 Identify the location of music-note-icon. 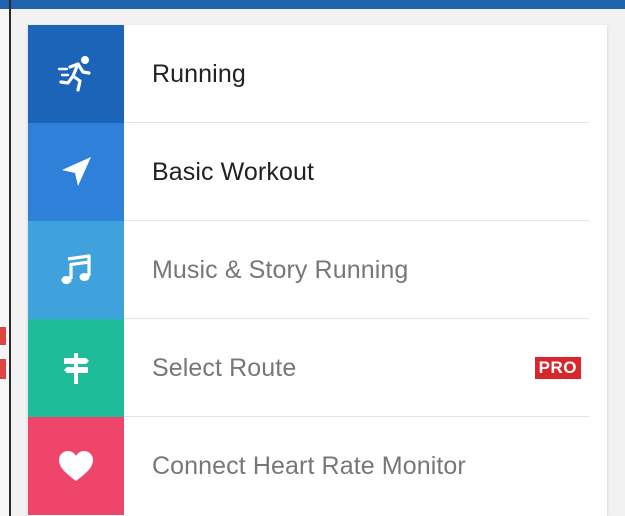
(76, 270).